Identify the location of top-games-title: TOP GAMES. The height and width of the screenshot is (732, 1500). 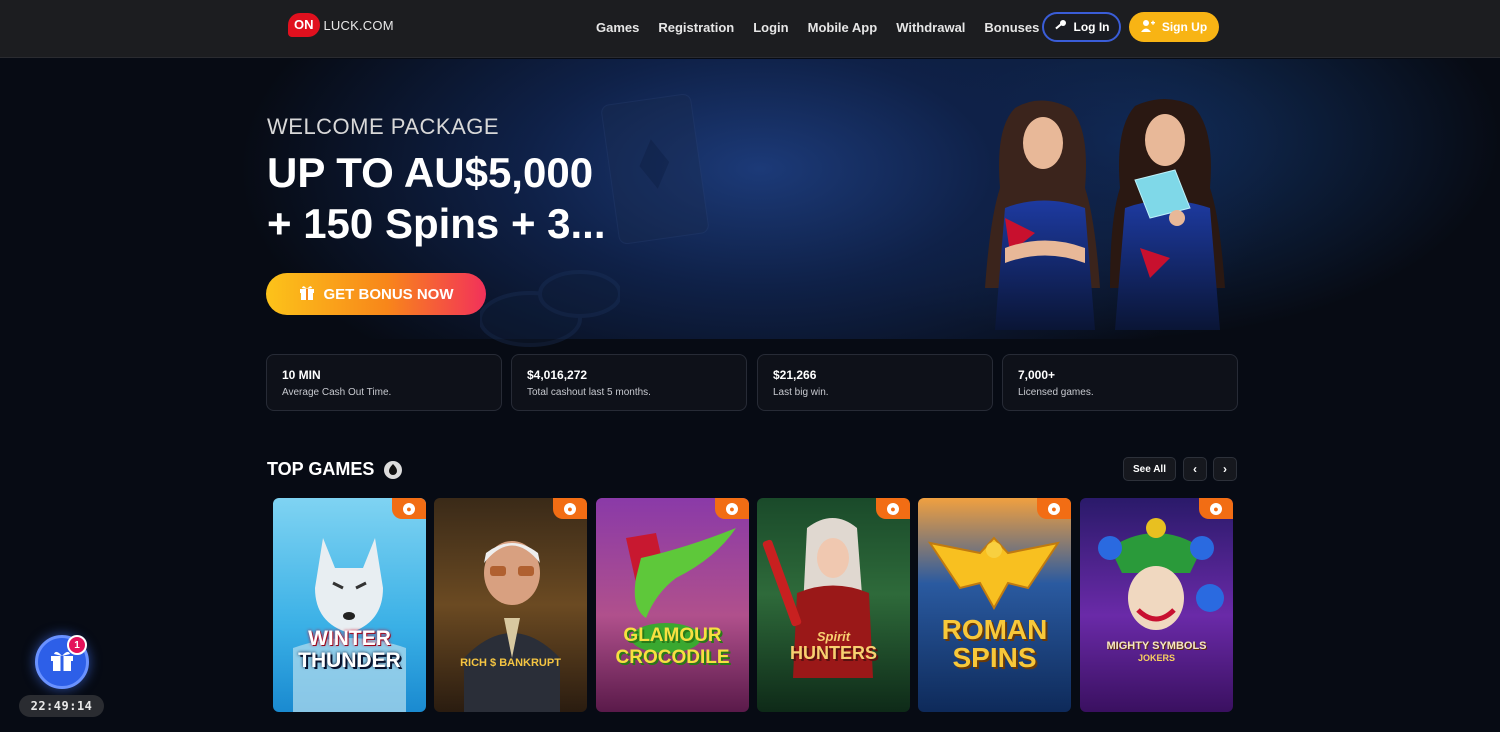
(321, 469).